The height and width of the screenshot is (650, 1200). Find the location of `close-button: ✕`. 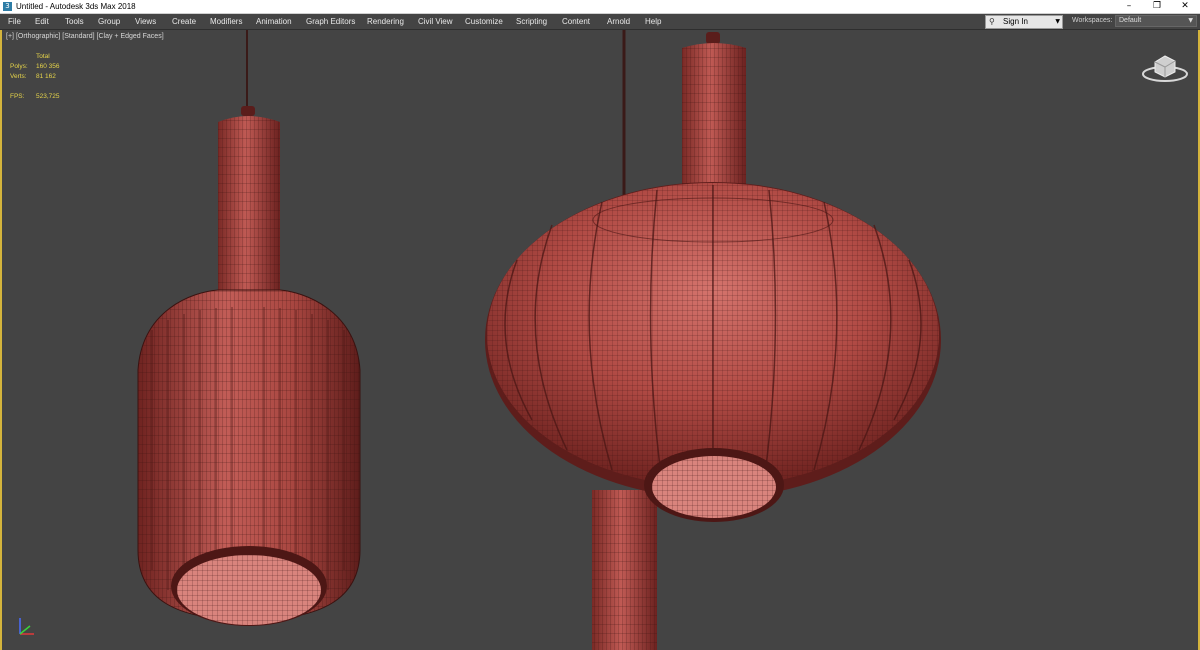

close-button: ✕ is located at coordinates (1185, 6).